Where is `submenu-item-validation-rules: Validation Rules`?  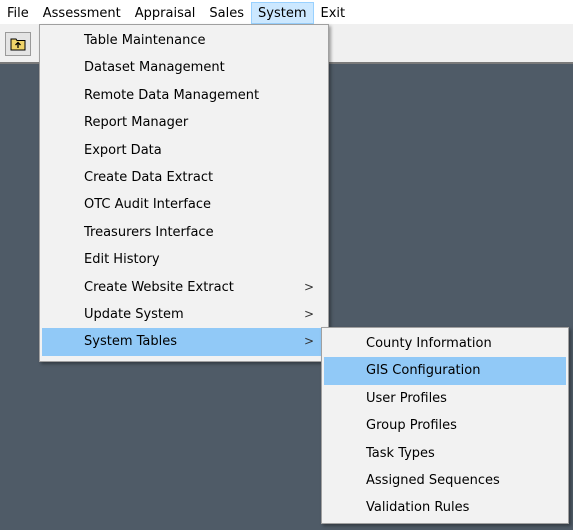 submenu-item-validation-rules: Validation Rules is located at coordinates (445, 507).